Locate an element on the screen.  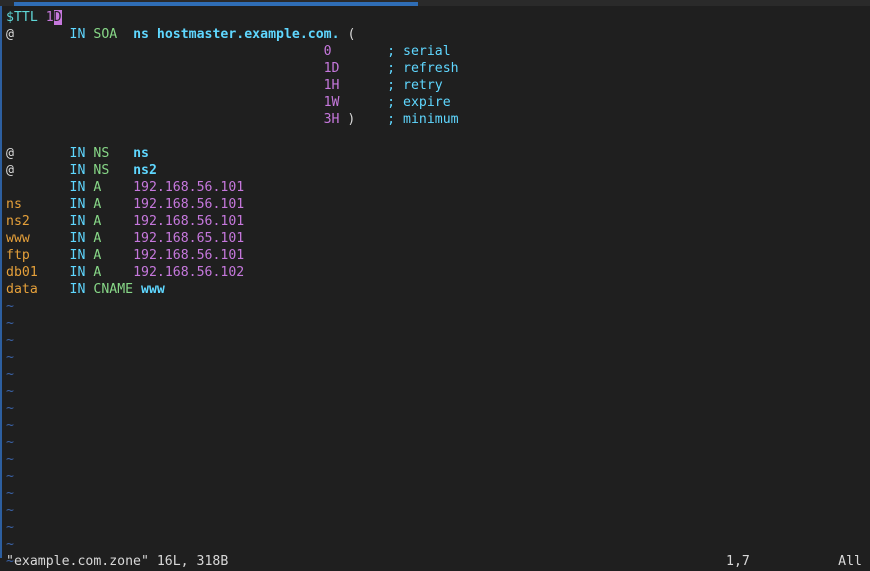
line-token: ; refresh is located at coordinates (423, 68).